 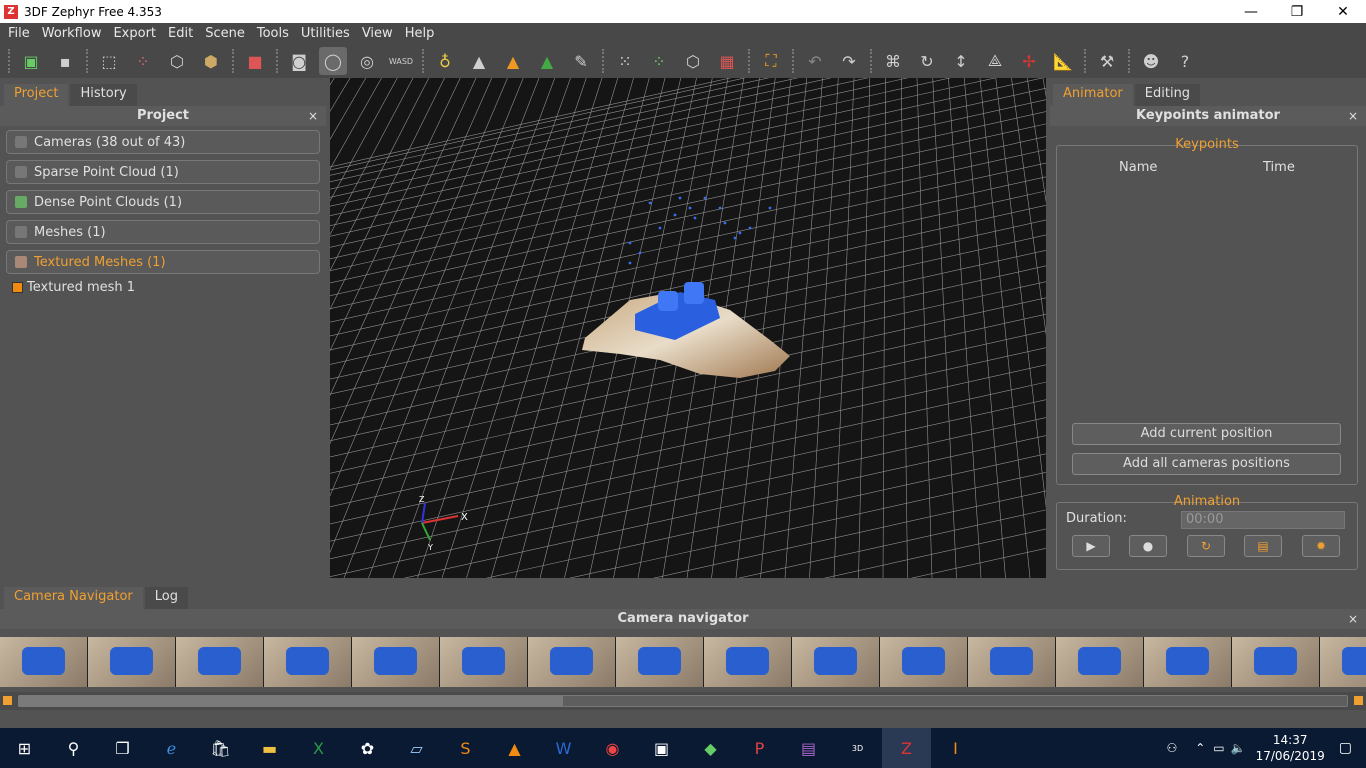 I want to click on zephyr-icon: Z, so click(x=906, y=748).